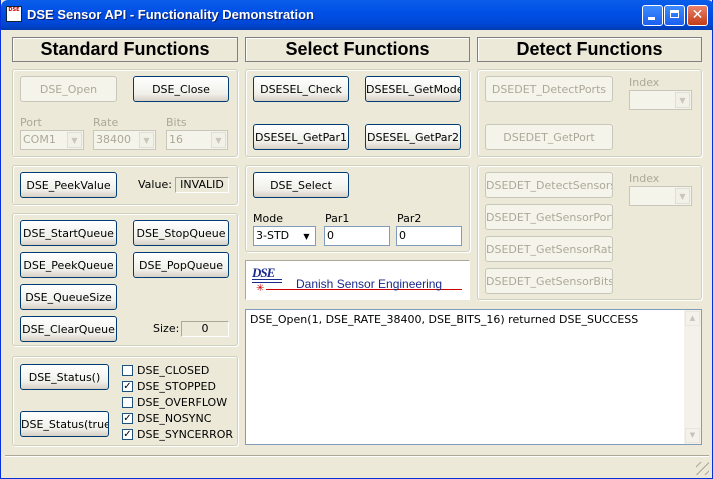  Describe the element at coordinates (549, 89) in the screenshot. I see `dsedet-detectports-button: DSEDET_DetectPorts` at that location.